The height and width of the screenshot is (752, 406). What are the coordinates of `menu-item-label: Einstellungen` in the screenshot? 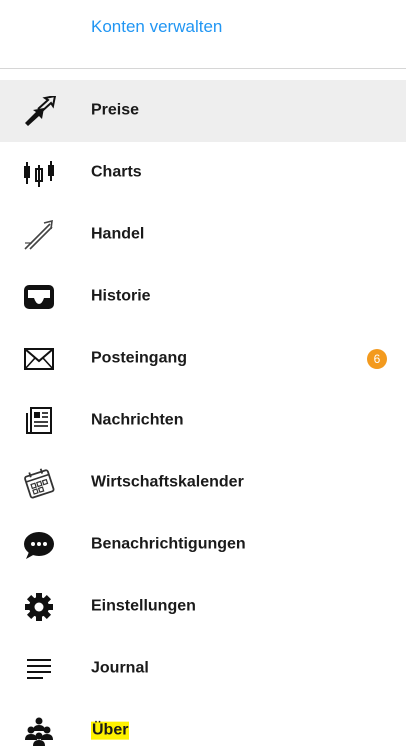 It's located at (143, 606).